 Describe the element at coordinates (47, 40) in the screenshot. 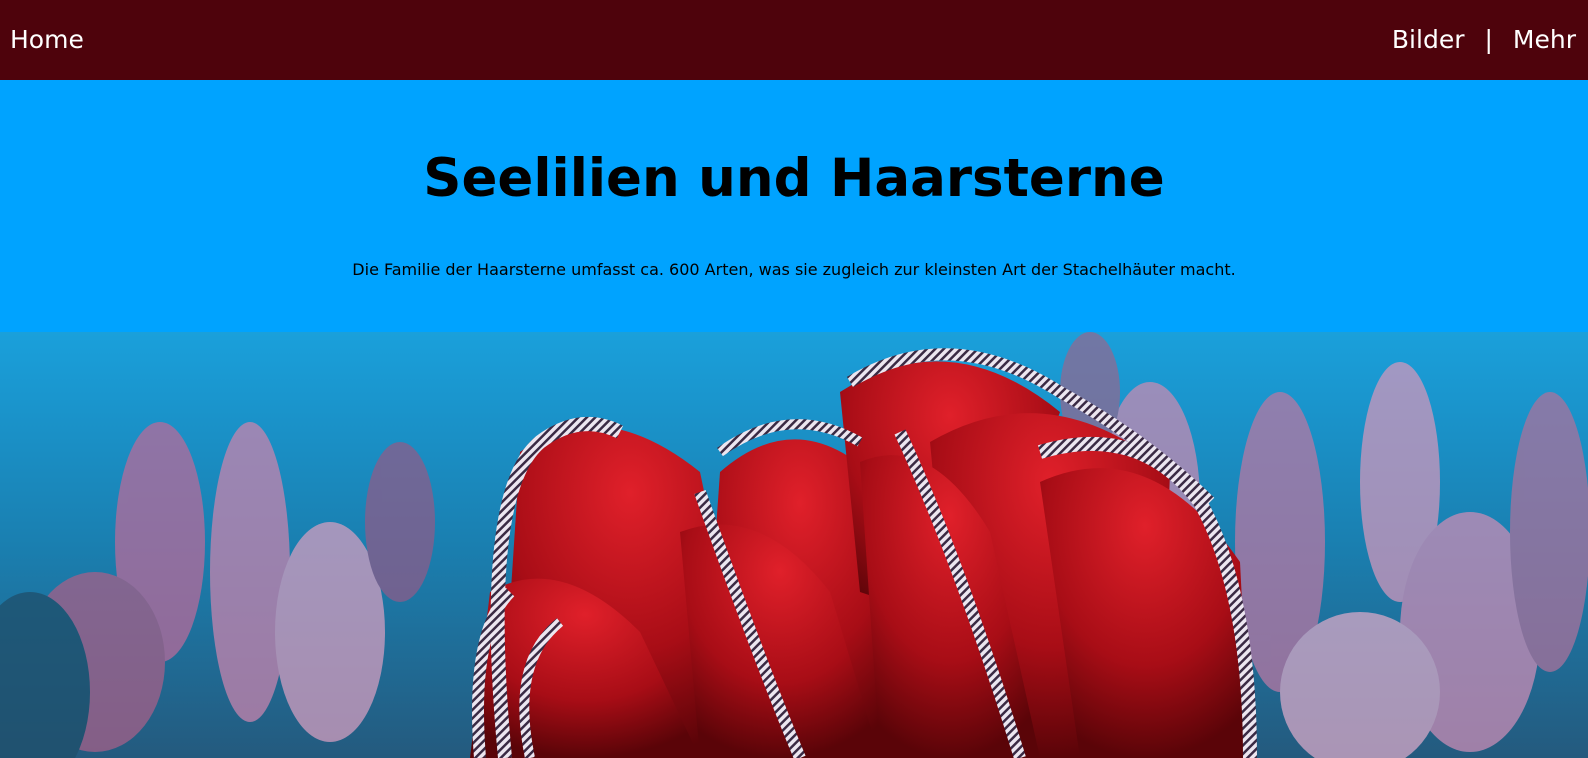

I see `nav-home-link: Home` at that location.